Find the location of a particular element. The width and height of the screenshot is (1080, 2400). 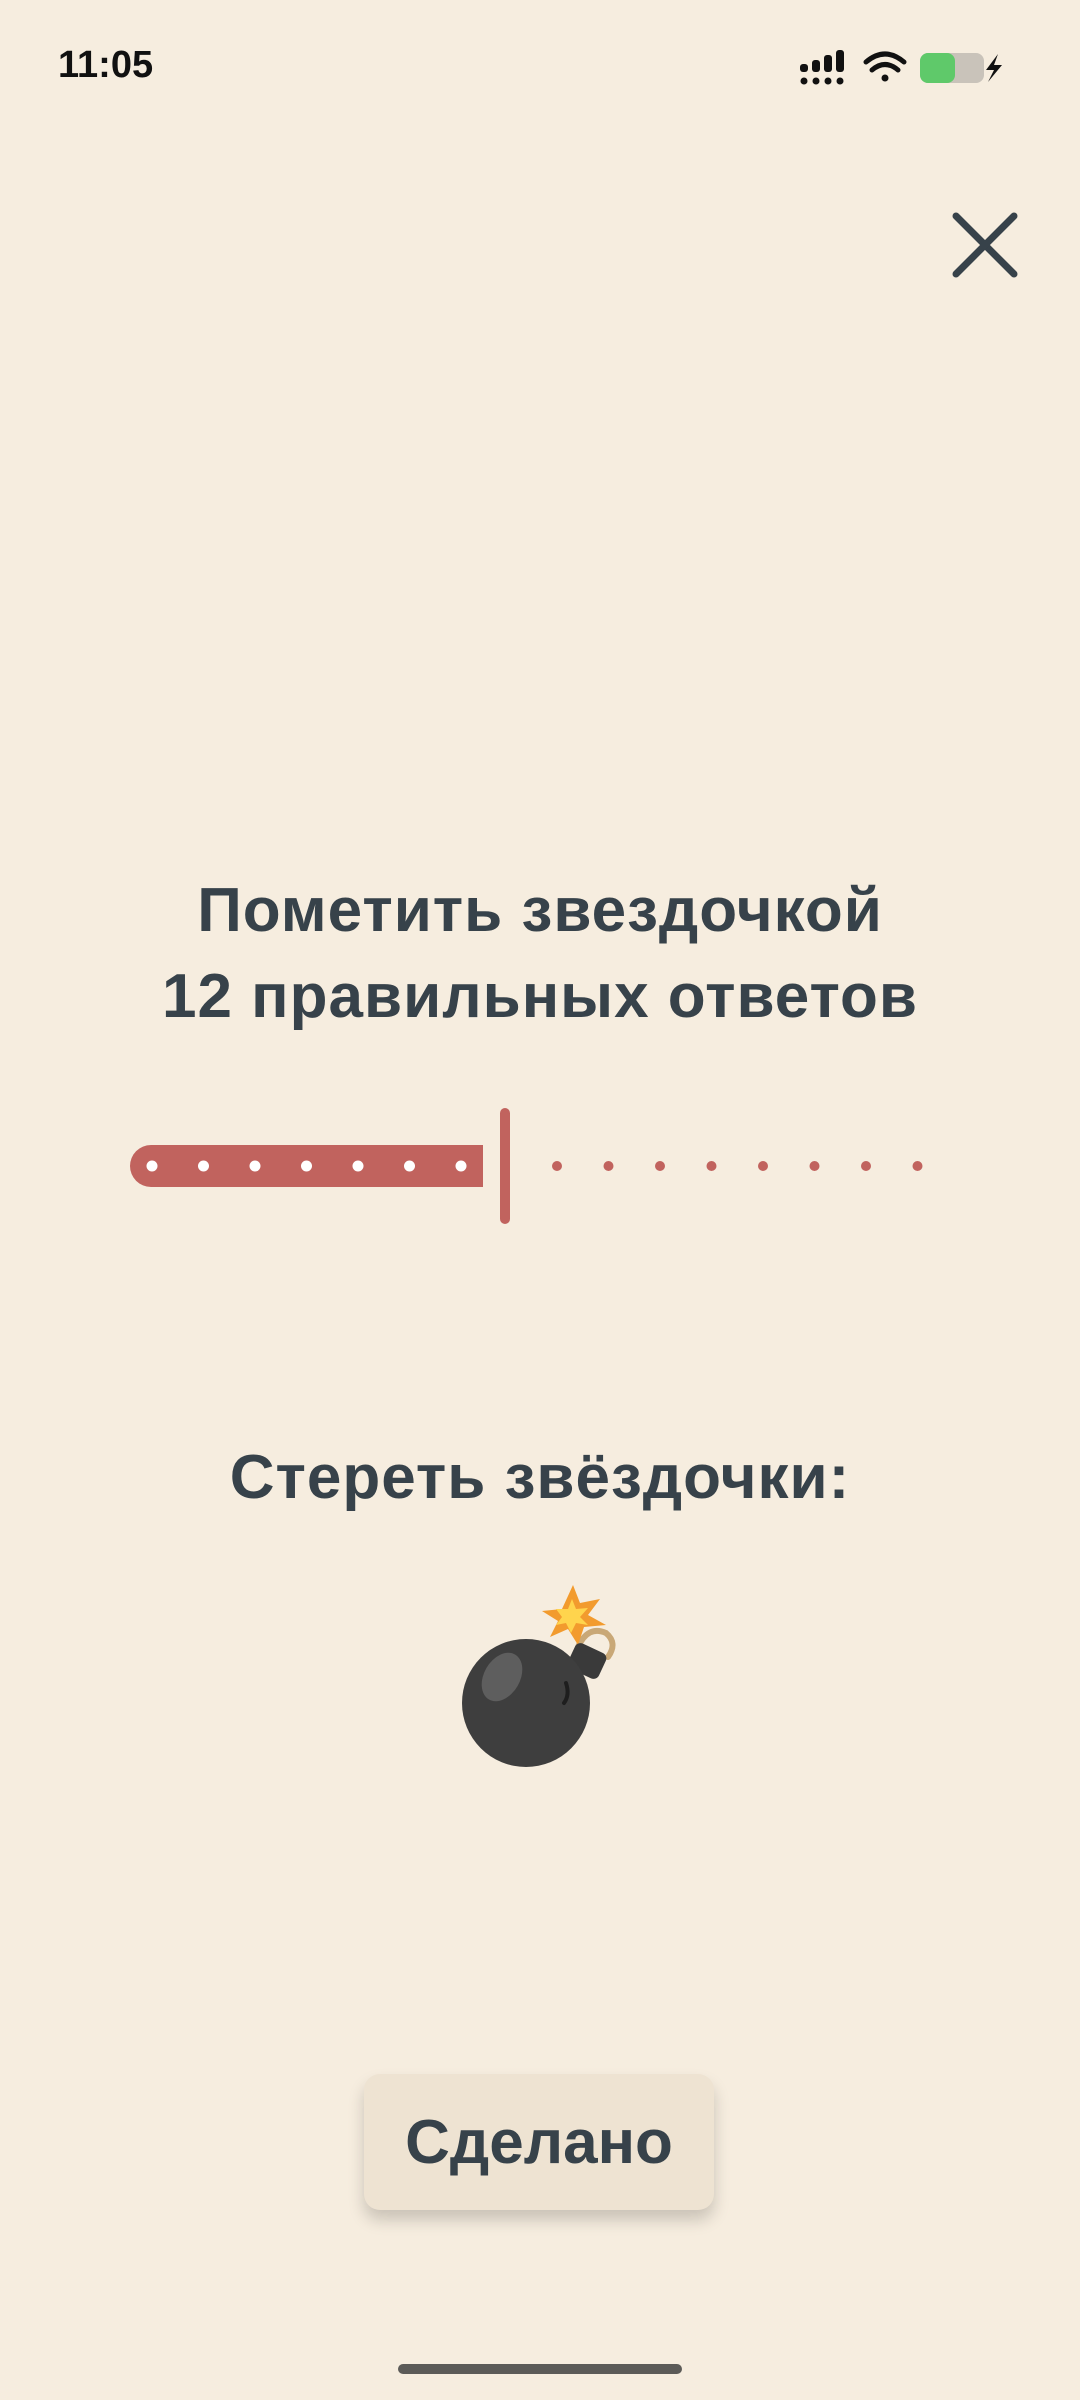

wifi-icon is located at coordinates (885, 66).